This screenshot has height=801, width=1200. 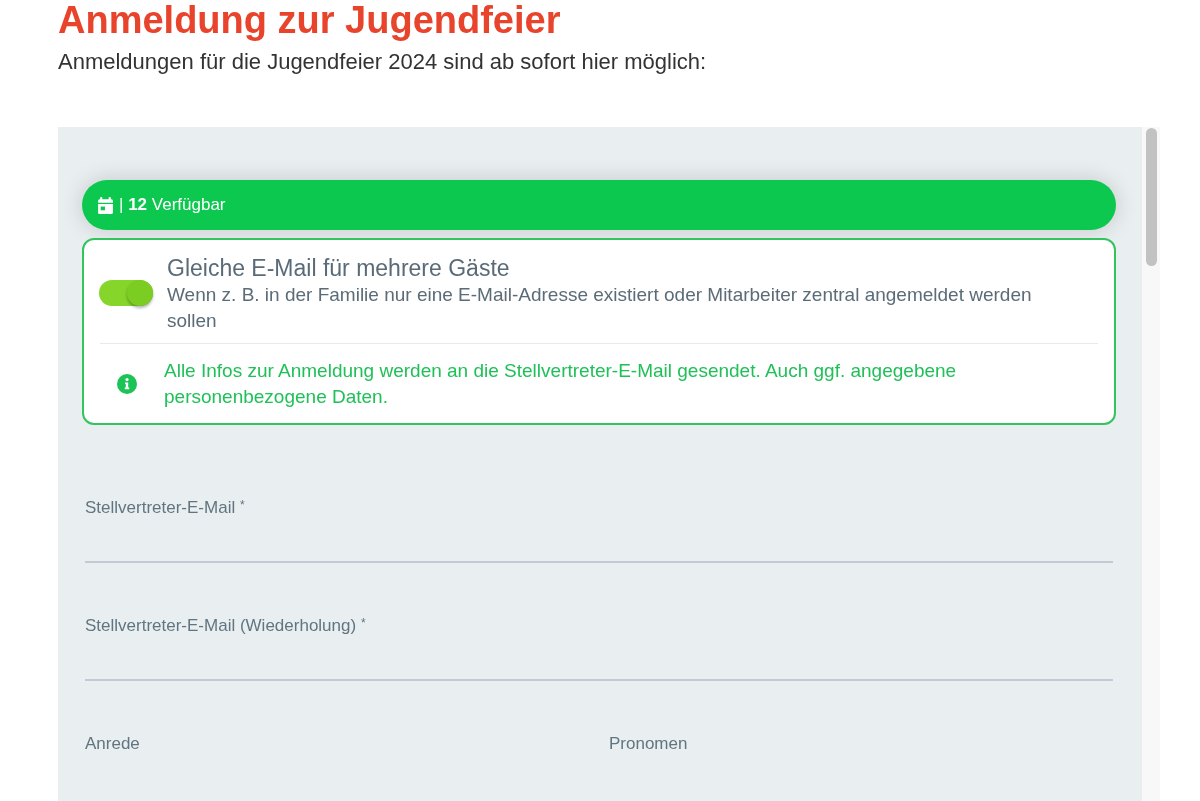 What do you see at coordinates (165, 508) in the screenshot?
I see `field-label: Stellvertreter-E-Mail $^{*}$` at bounding box center [165, 508].